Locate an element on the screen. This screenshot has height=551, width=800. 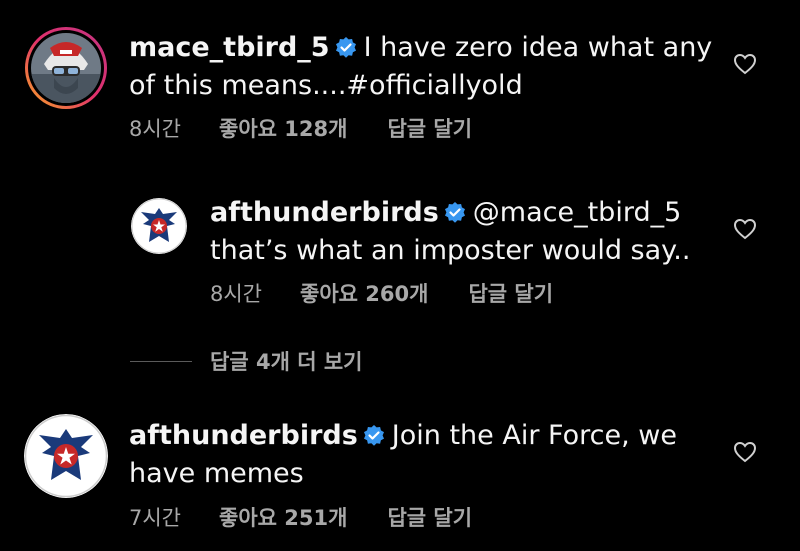
avatar-image is located at coordinates (66, 68).